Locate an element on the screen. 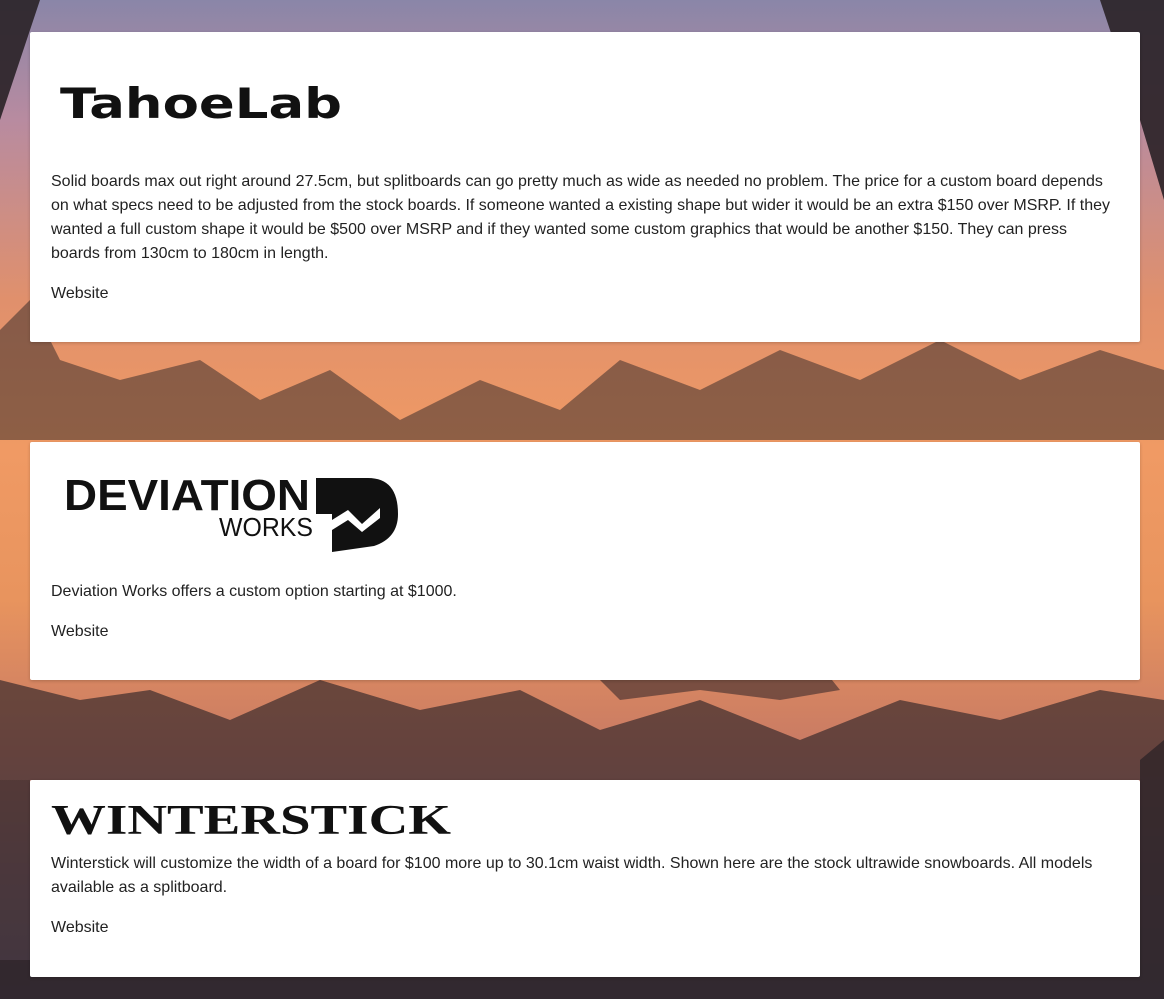 The width and height of the screenshot is (1164, 999). svg-text: WINTERSTICK is located at coordinates (251, 819).